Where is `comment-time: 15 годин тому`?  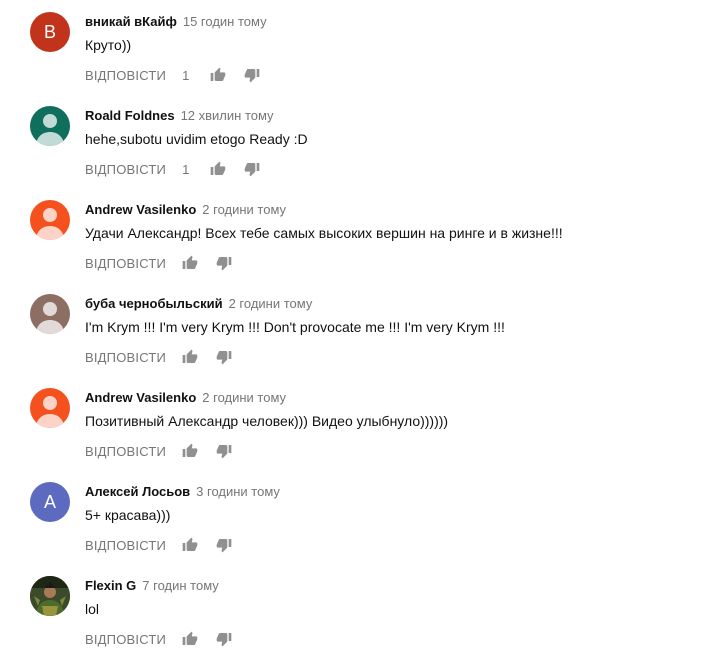 comment-time: 15 годин тому is located at coordinates (225, 21).